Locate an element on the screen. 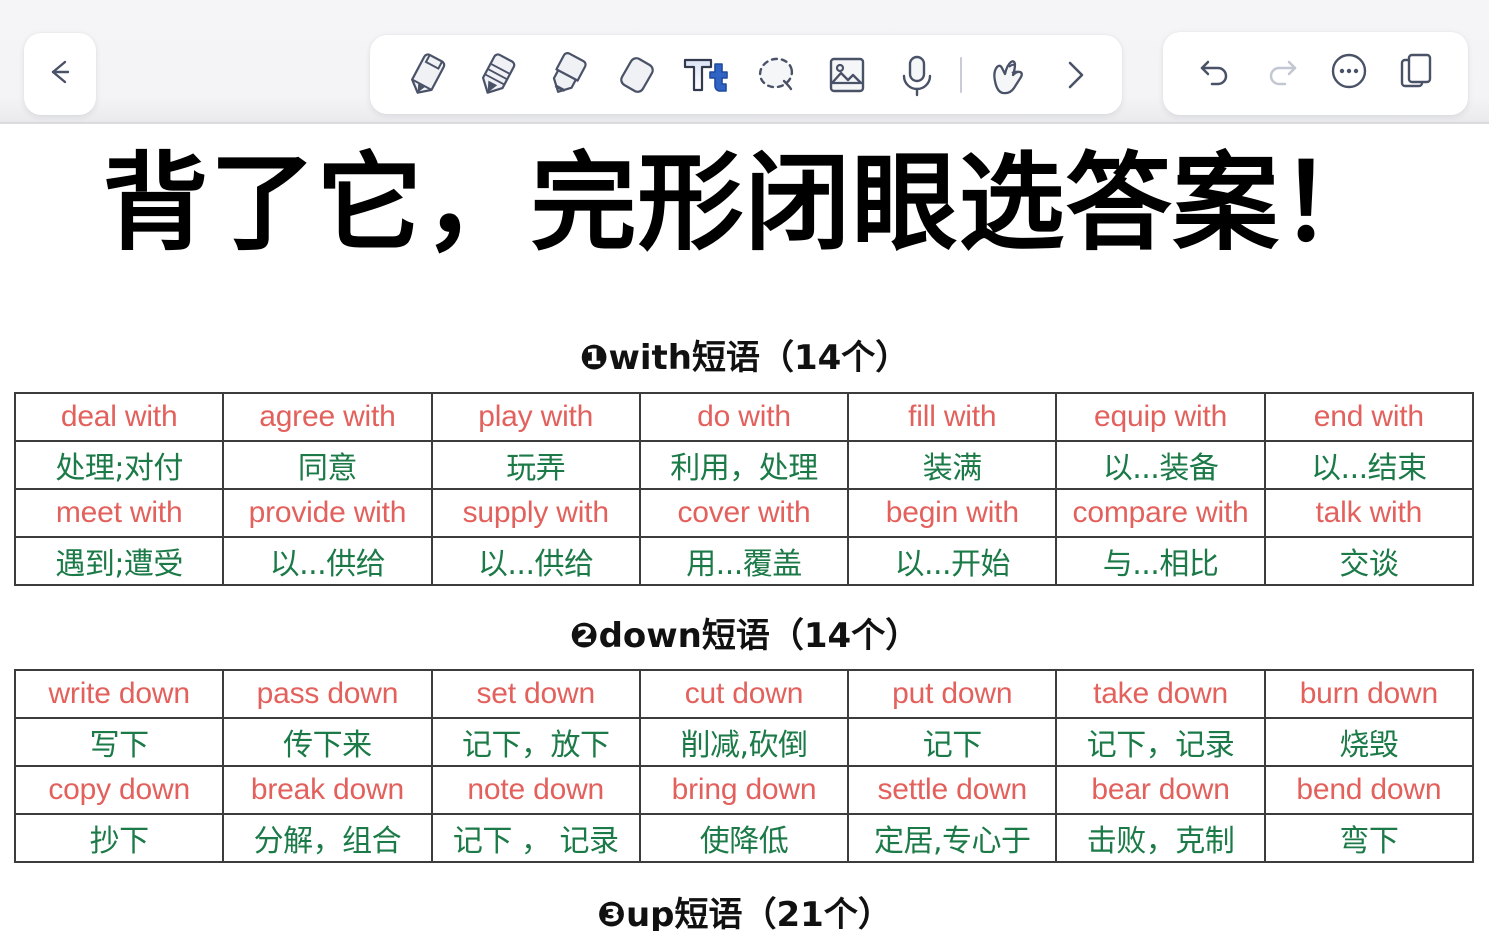  redo-icon is located at coordinates (1282, 73).